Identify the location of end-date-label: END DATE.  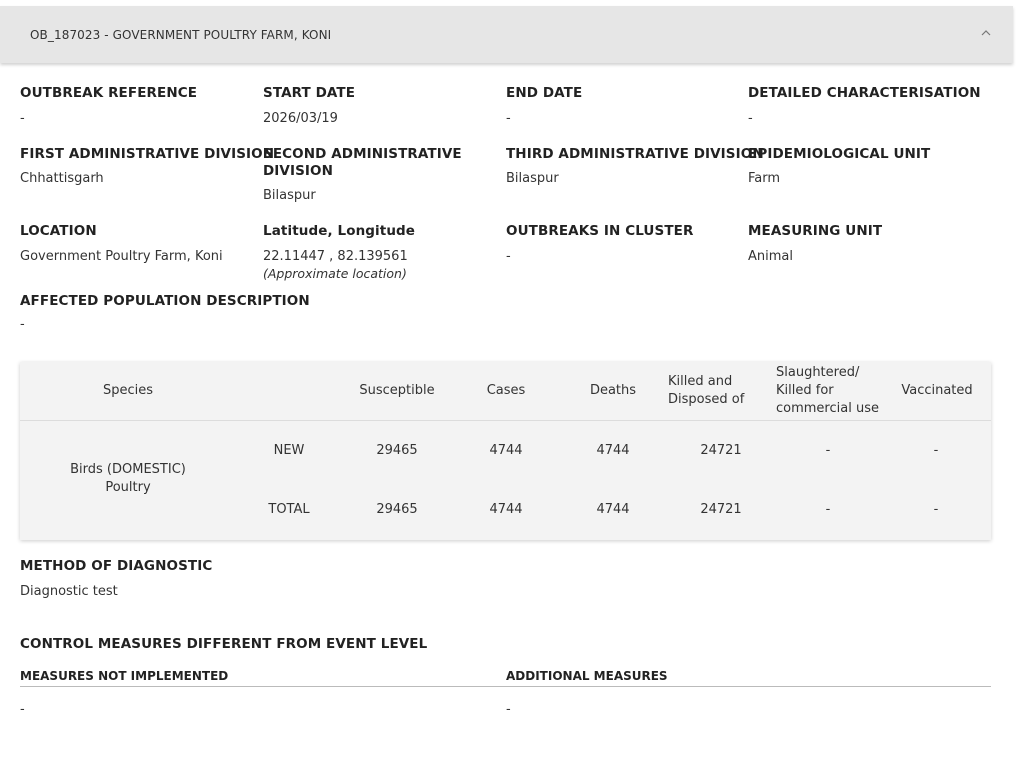
(544, 93).